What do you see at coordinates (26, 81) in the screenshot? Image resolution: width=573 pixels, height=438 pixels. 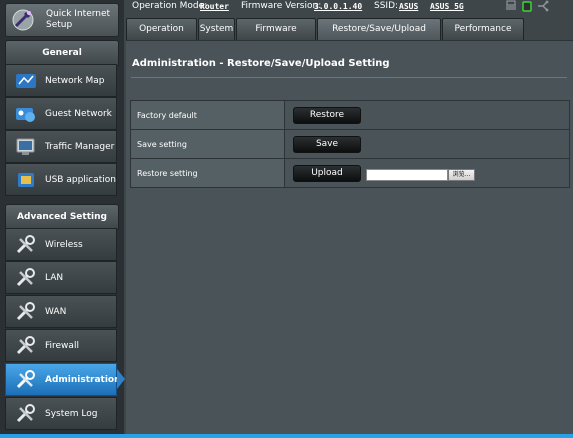 I see `network-map-icon` at bounding box center [26, 81].